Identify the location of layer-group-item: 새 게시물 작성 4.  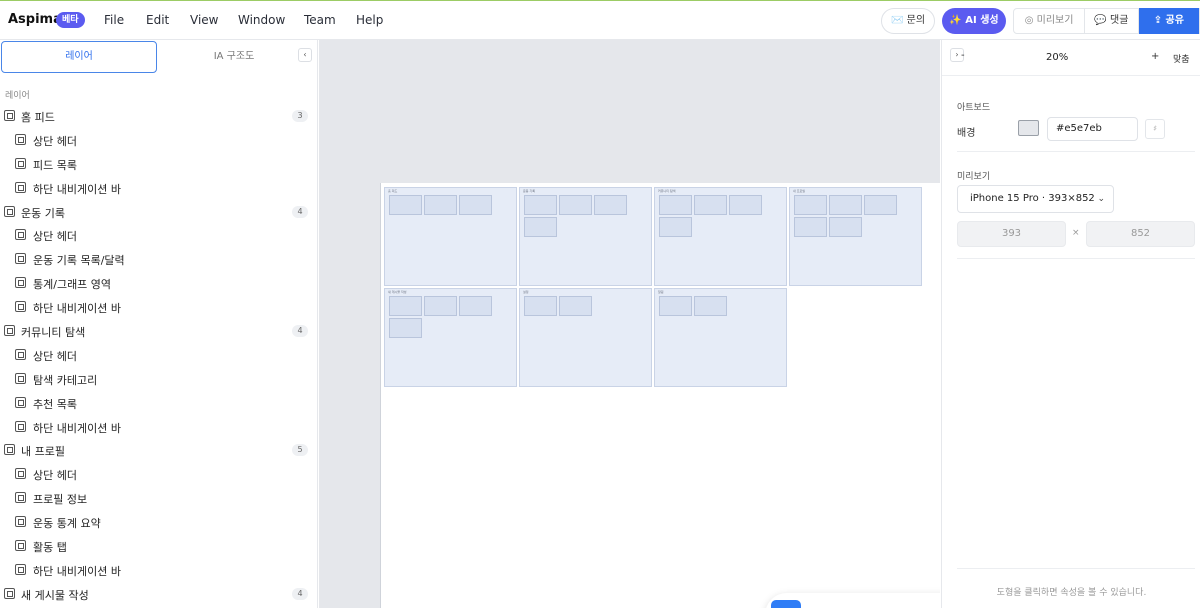
(158, 594).